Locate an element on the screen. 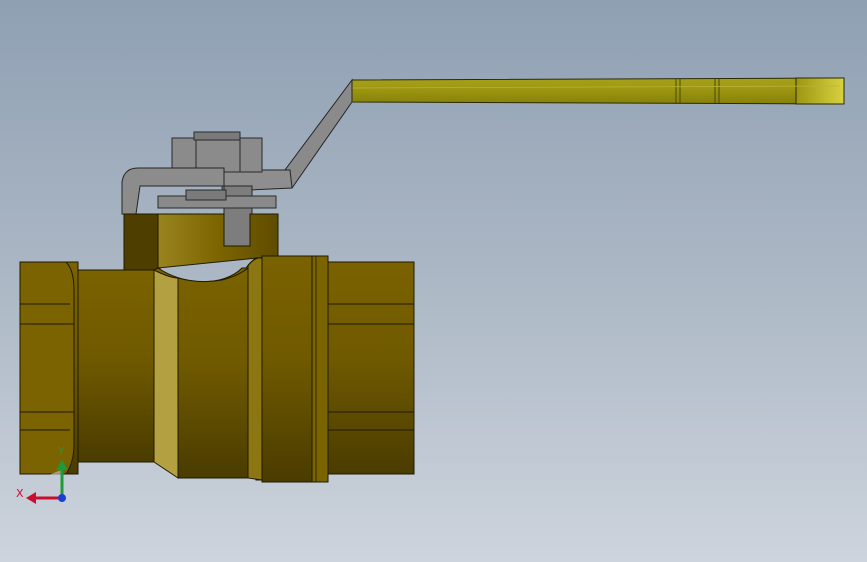 Image resolution: width=867 pixels, height=562 pixels. left-end-fitting is located at coordinates (49, 368).